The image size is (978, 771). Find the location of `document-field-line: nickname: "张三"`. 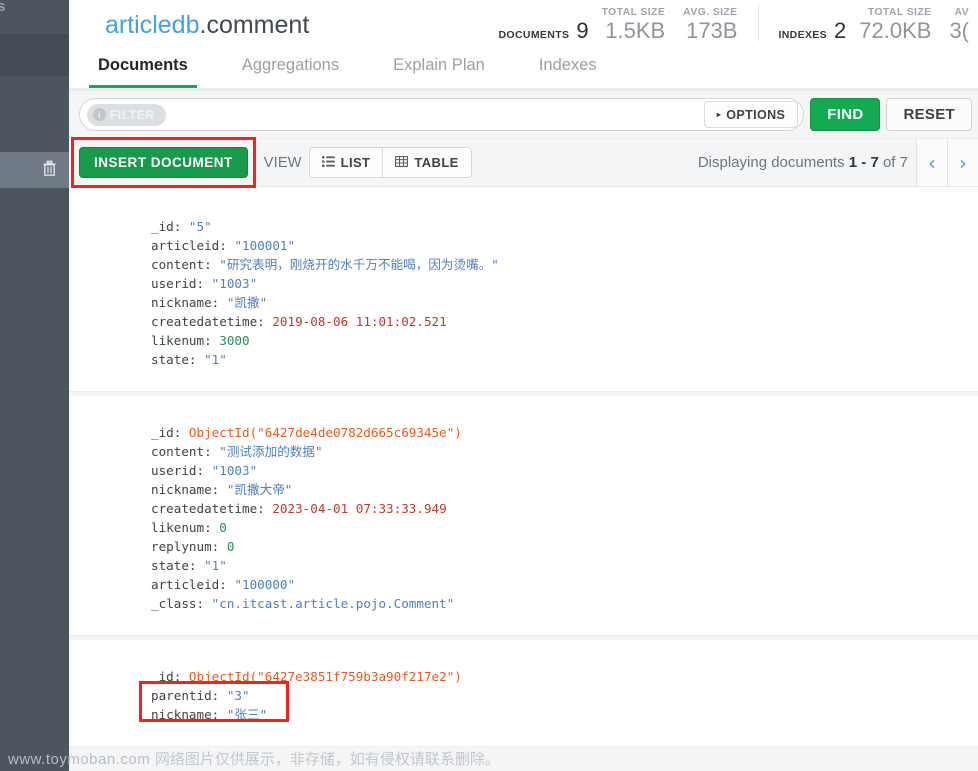

document-field-line: nickname: "张三" is located at coordinates (564, 714).